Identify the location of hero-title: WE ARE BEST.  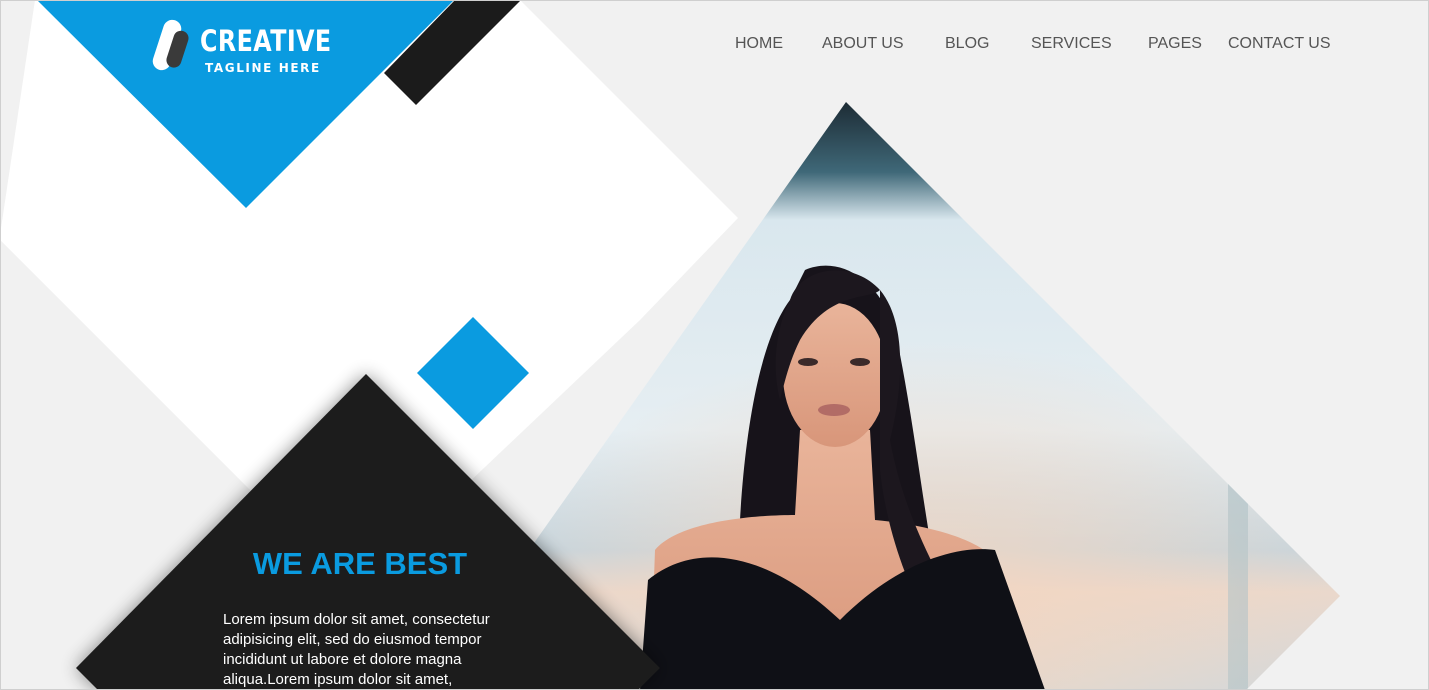
(360, 563).